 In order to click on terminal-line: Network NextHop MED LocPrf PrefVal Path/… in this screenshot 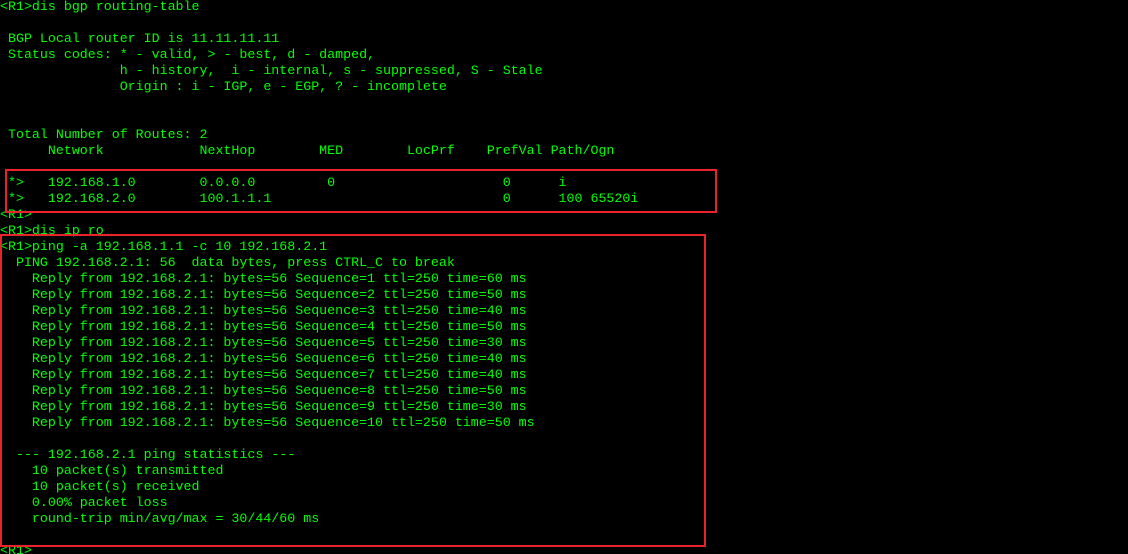, I will do `click(307, 150)`.